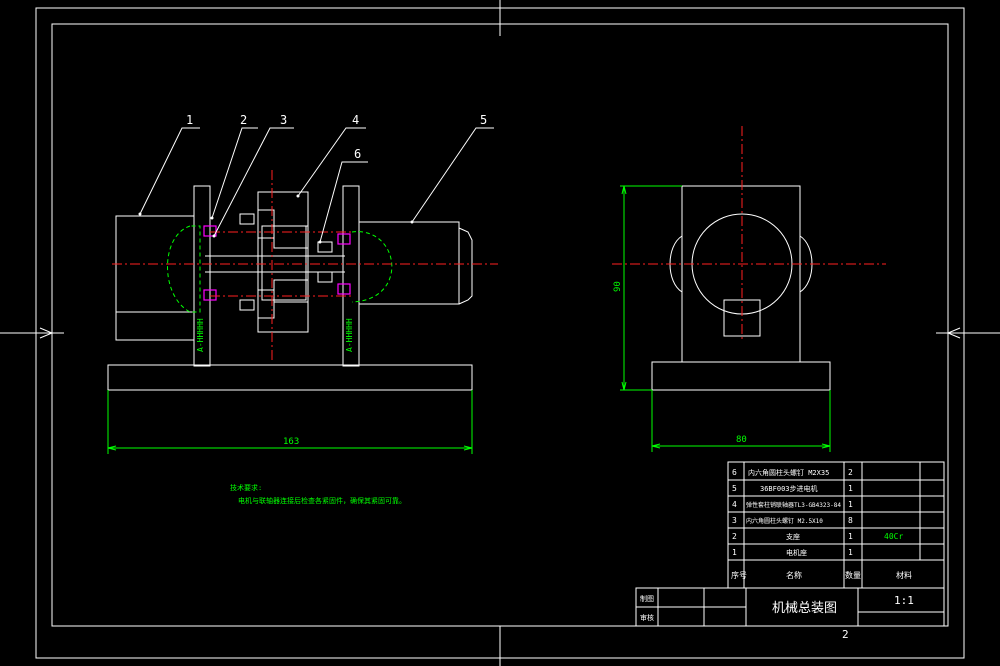 This screenshot has height=666, width=1000. What do you see at coordinates (796, 552) in the screenshot?
I see `bom-name-1: 电机座` at bounding box center [796, 552].